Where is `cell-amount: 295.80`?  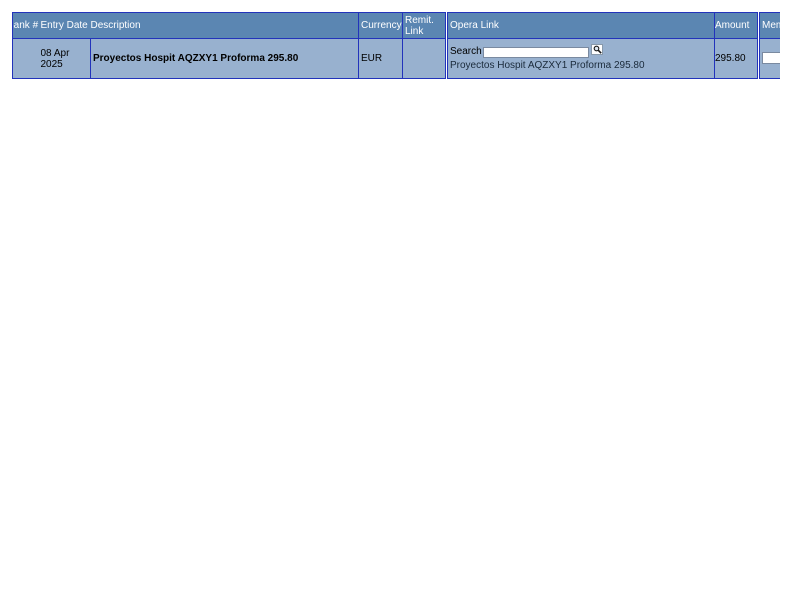
cell-amount: 295.80 is located at coordinates (737, 58).